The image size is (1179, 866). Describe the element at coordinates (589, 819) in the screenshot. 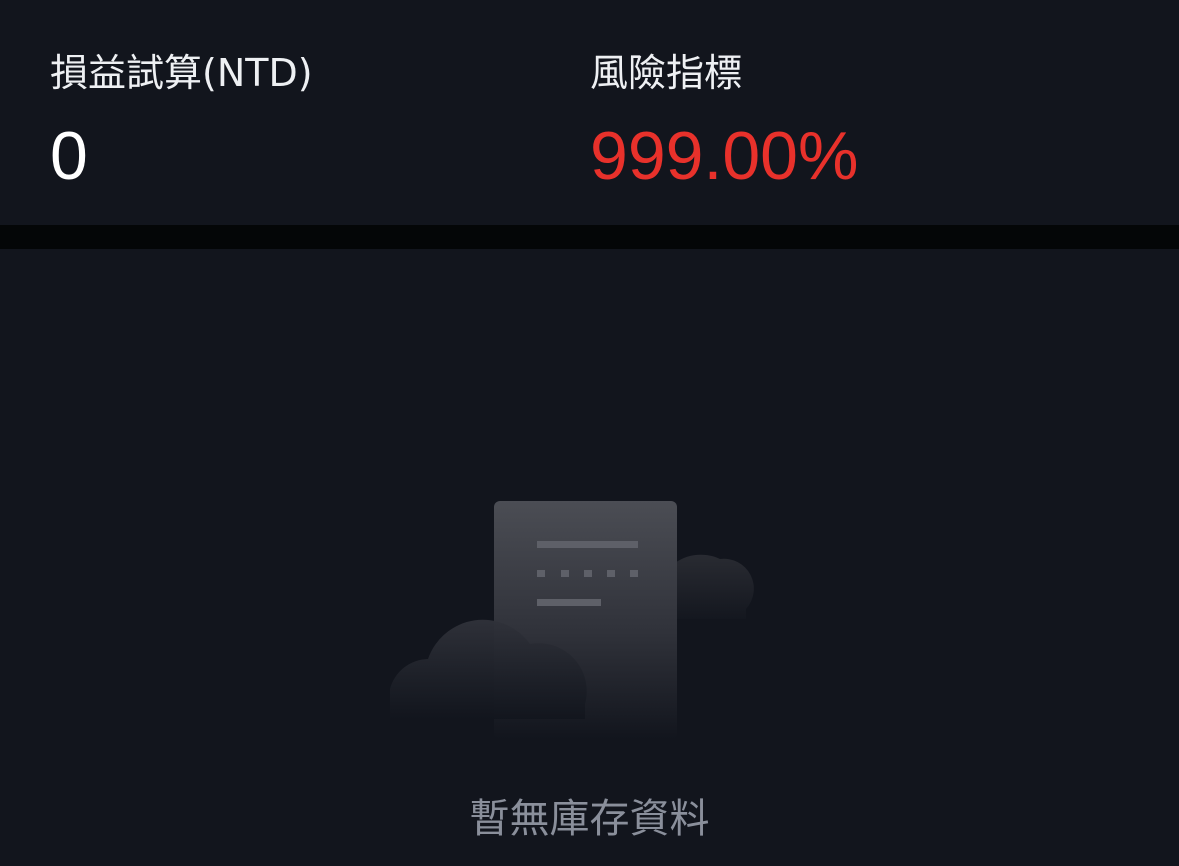

I see `empty-state-message: 暫無庫存資料` at that location.